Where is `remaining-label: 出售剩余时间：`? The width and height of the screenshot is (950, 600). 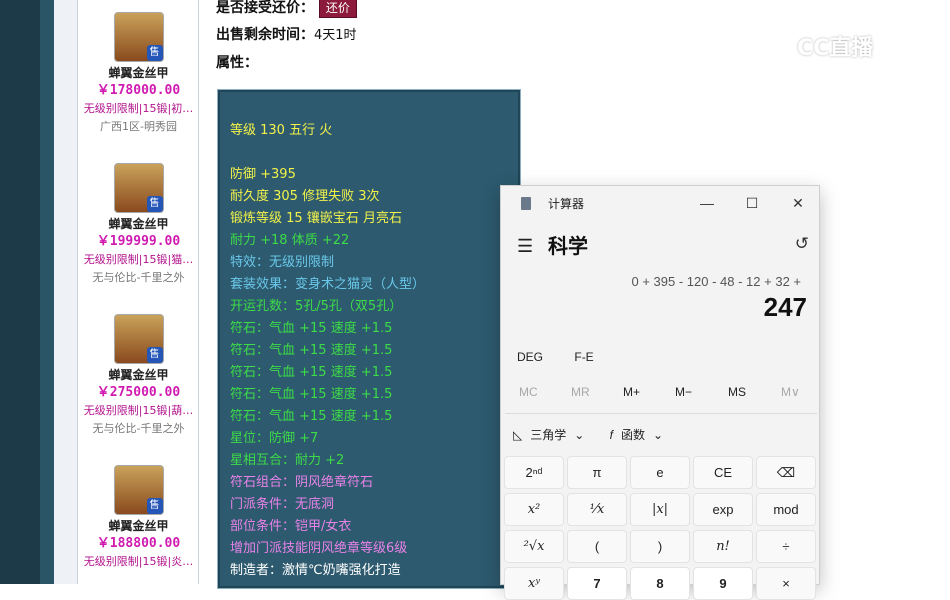
remaining-label: 出售剩余时间： is located at coordinates (265, 35).